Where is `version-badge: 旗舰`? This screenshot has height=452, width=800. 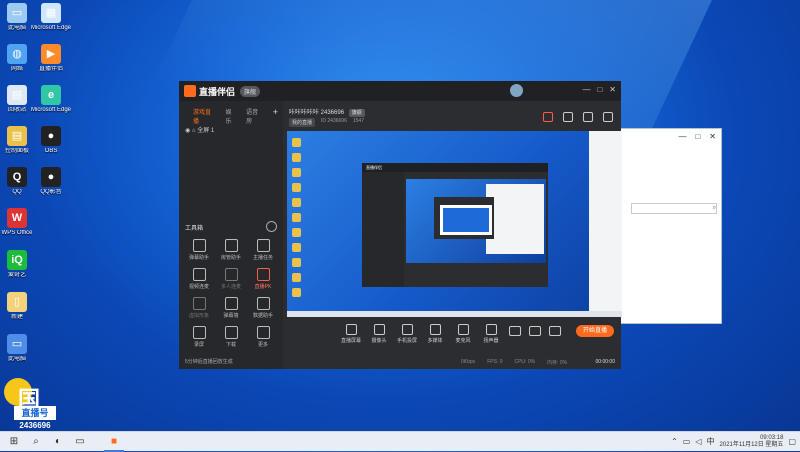
version-badge: 旗舰 is located at coordinates (250, 91).